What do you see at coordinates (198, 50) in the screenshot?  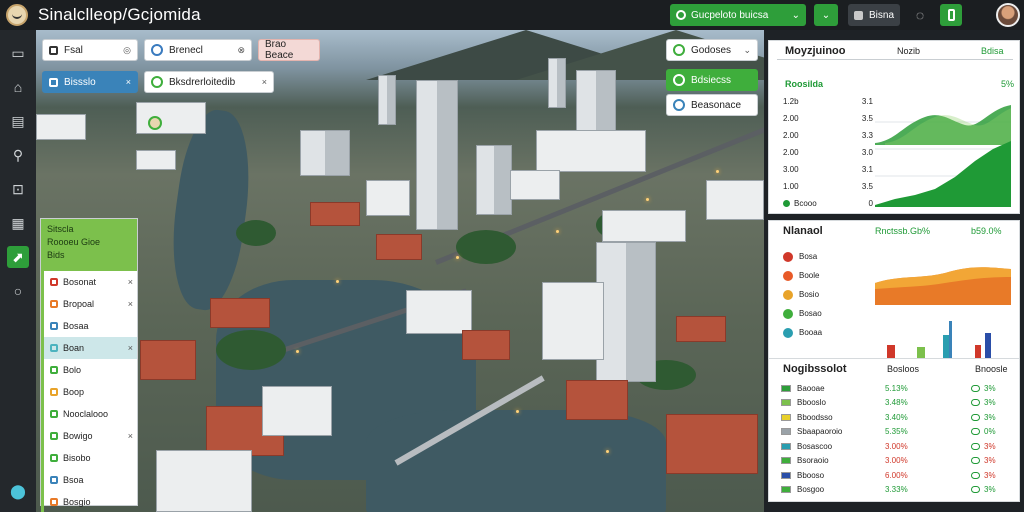 I see `map-layer-chip: Brenecl ⊗` at bounding box center [198, 50].